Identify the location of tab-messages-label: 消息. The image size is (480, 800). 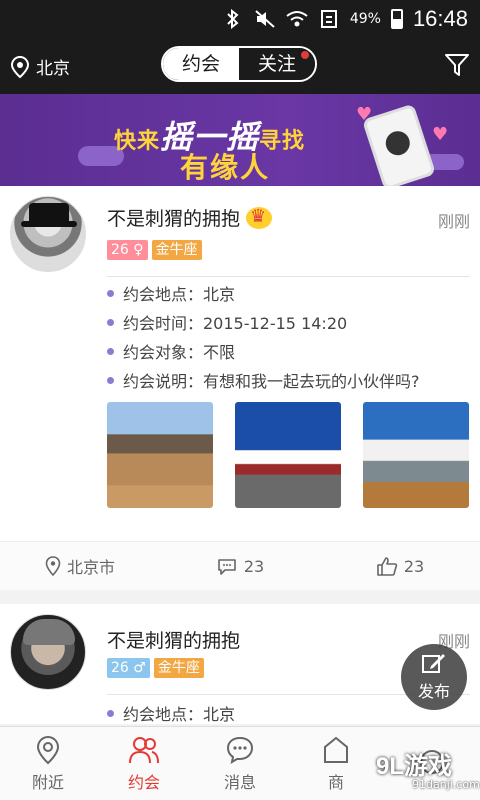
(239, 782).